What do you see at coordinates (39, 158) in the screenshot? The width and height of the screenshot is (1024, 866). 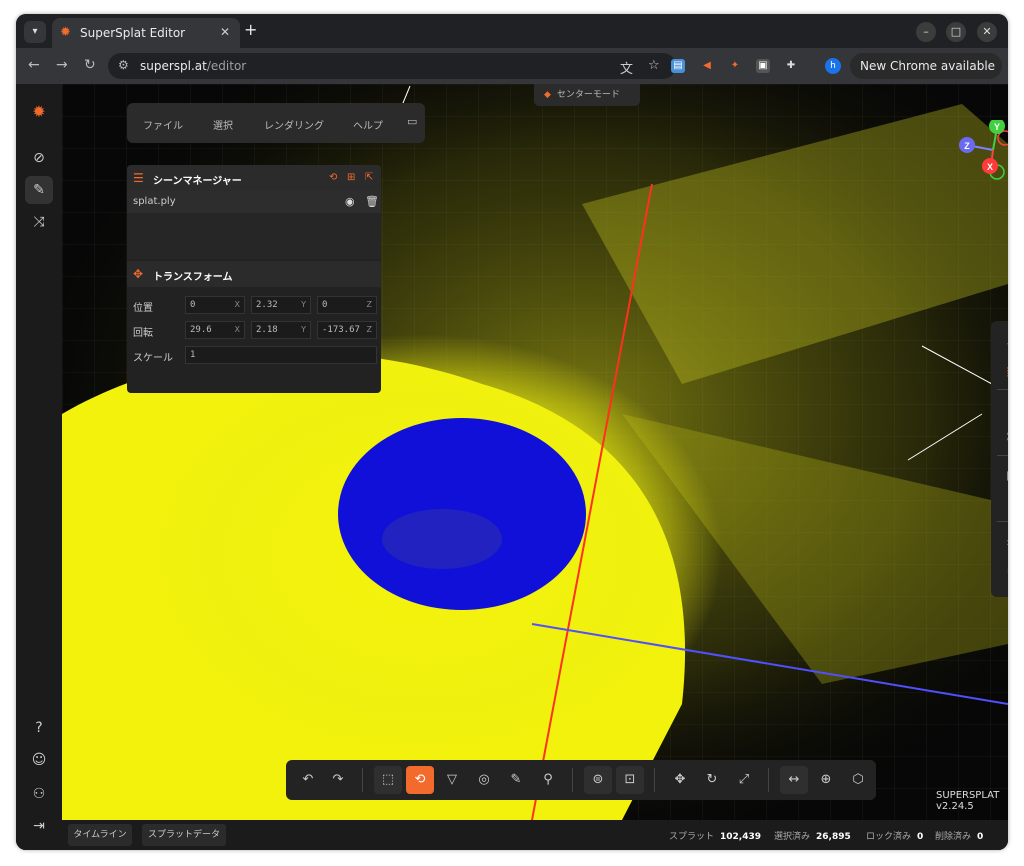 I see `compass-icon: ⊘` at bounding box center [39, 158].